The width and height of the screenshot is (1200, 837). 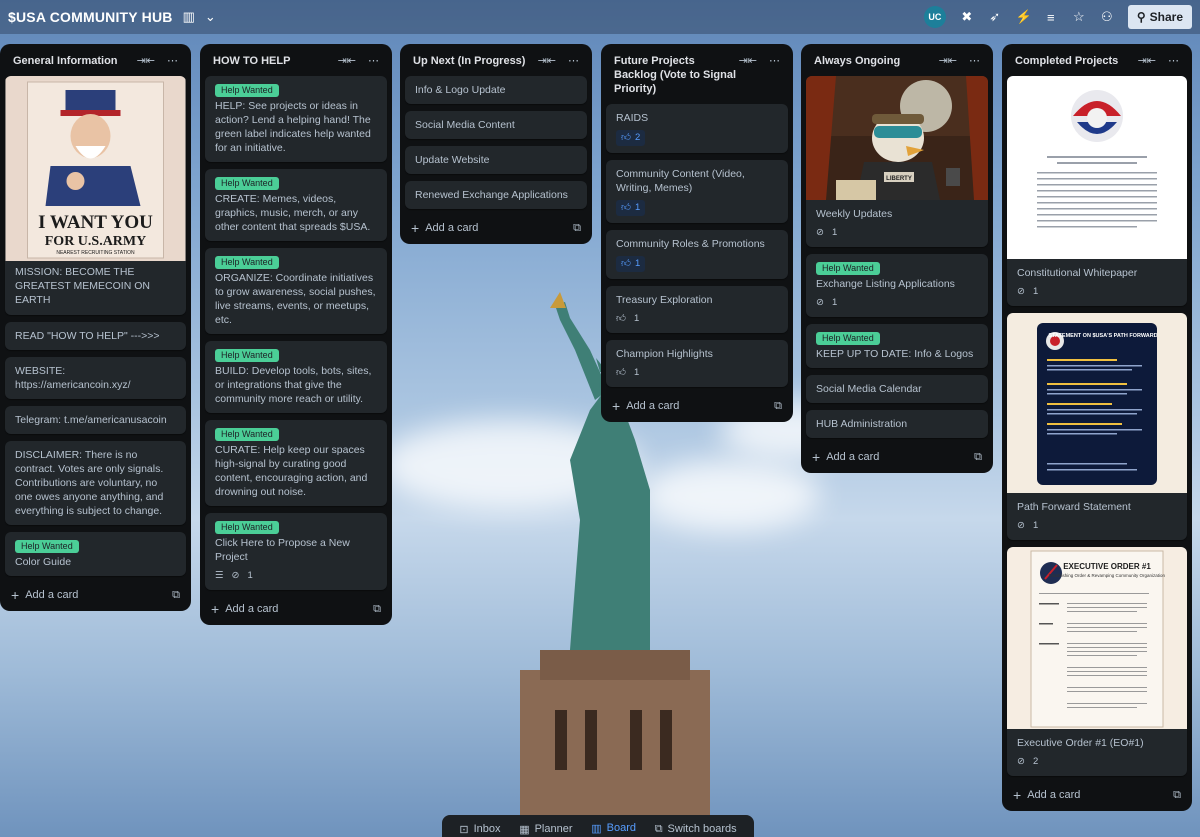 I want to click on card-champion-highlights: Champion Highlights 👍︎ 1, so click(x=697, y=363).